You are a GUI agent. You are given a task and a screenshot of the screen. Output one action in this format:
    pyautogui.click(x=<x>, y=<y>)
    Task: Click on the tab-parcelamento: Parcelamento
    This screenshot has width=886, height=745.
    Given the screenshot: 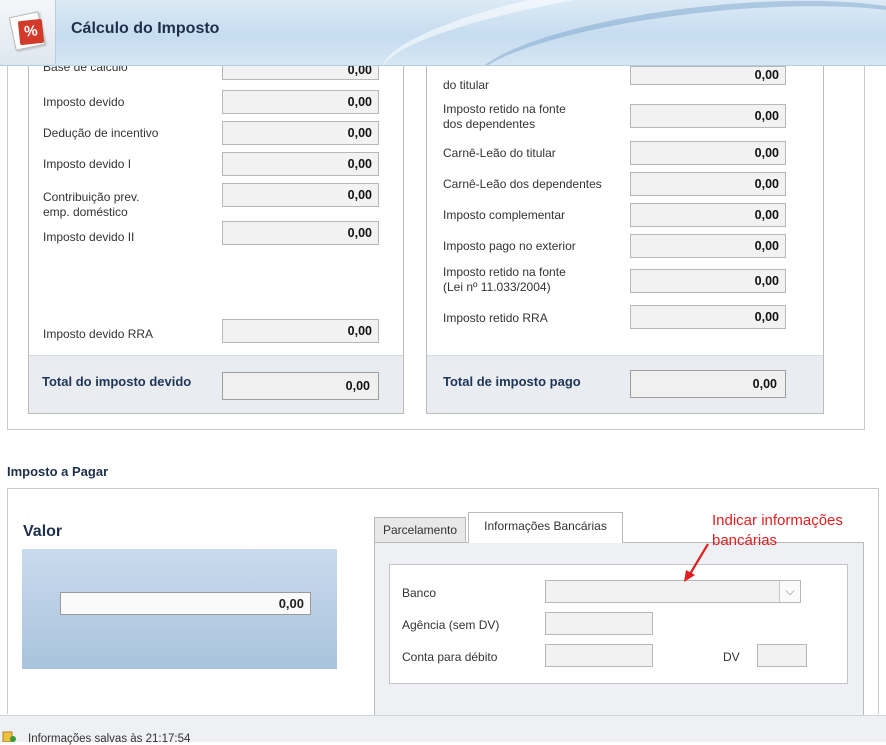 What is the action you would take?
    pyautogui.click(x=420, y=530)
    